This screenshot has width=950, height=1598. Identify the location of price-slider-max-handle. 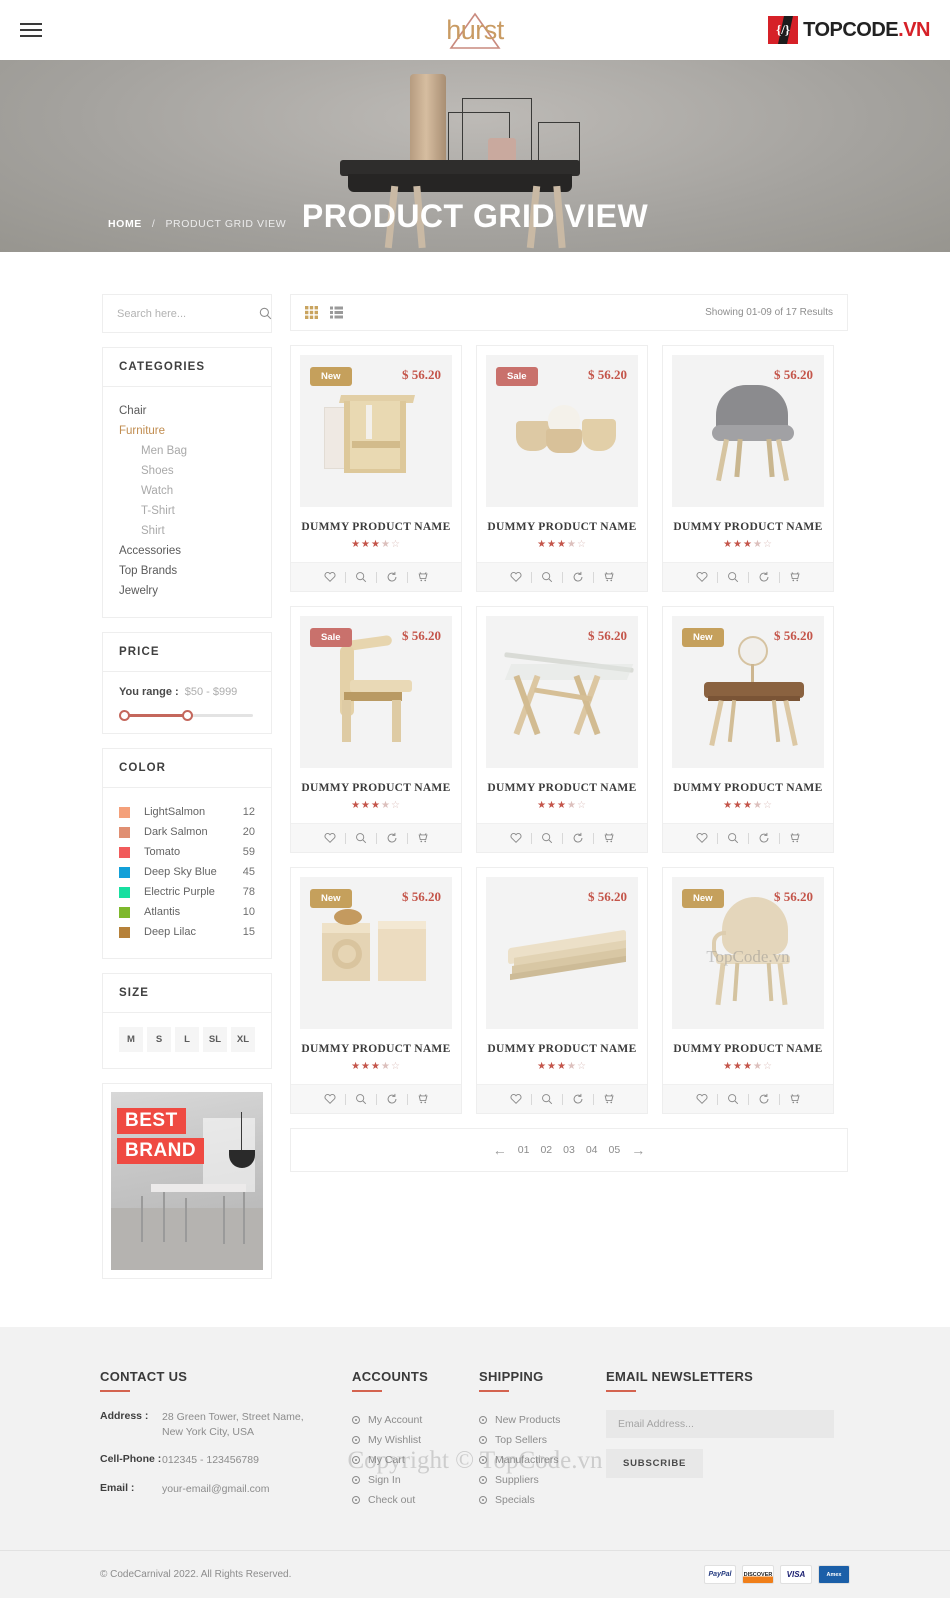
(187, 715).